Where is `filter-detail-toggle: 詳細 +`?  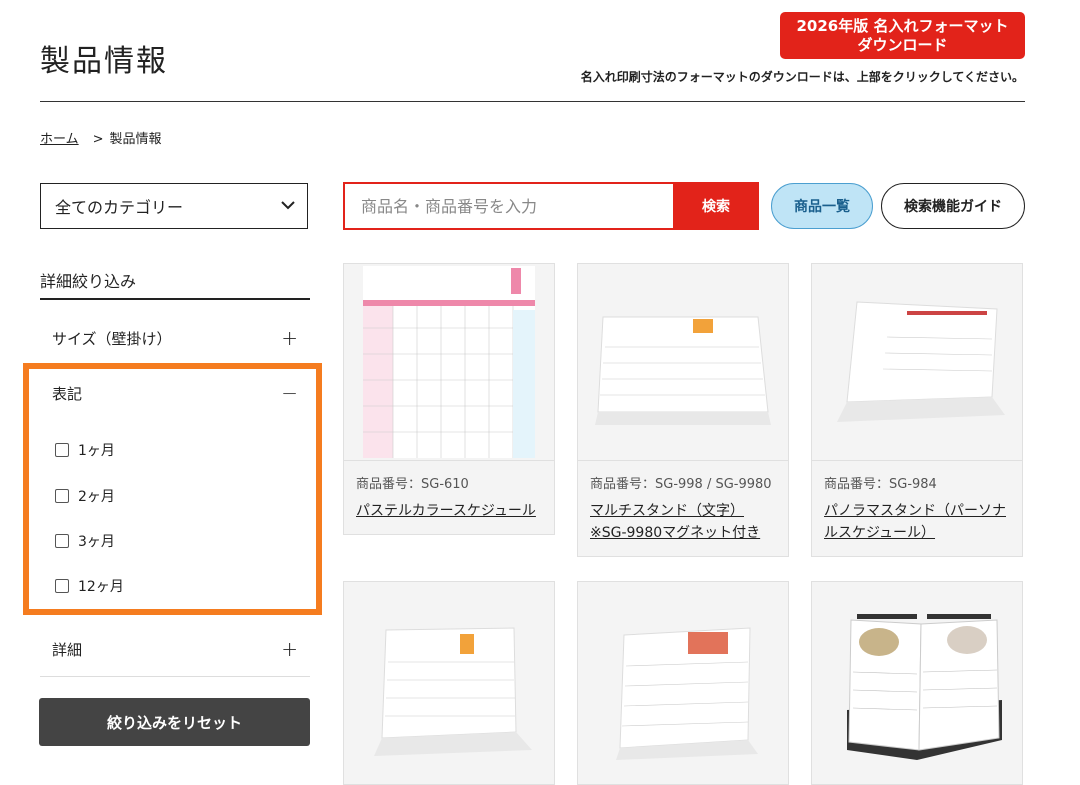 filter-detail-toggle: 詳細 + is located at coordinates (175, 649).